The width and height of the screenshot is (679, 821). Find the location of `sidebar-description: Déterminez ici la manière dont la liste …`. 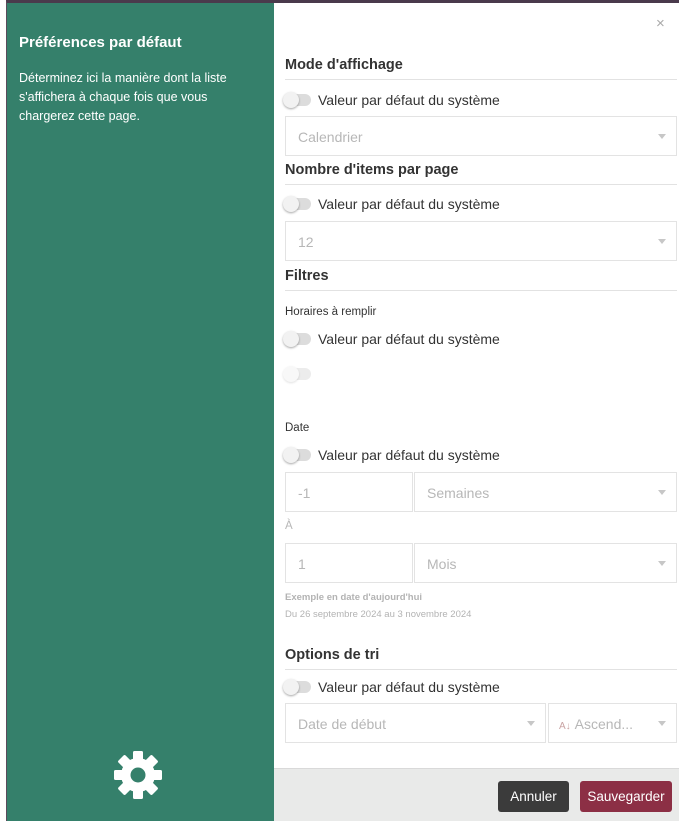

sidebar-description: Déterminez ici la manière dont la liste … is located at coordinates (123, 97).